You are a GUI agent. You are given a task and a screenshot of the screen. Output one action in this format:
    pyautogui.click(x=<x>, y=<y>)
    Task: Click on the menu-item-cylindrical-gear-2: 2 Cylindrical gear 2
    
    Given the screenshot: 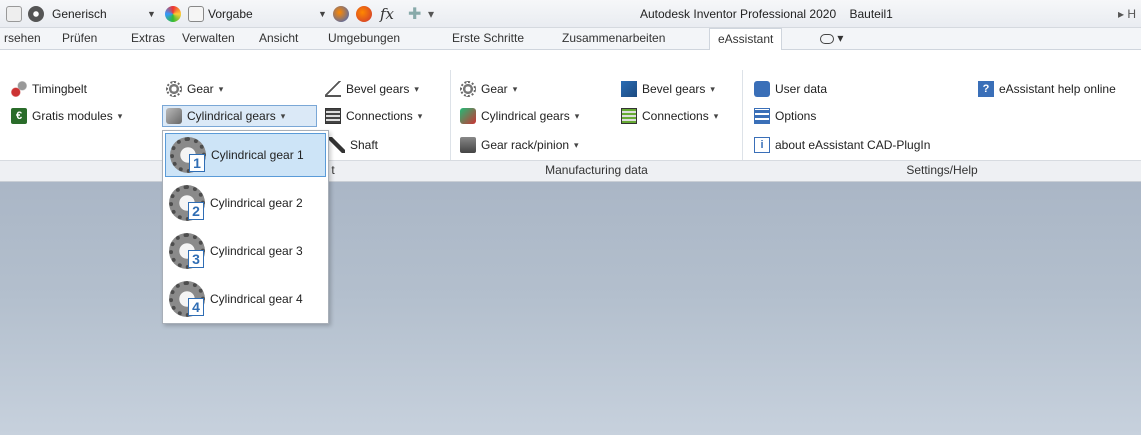 What is the action you would take?
    pyautogui.click(x=245, y=203)
    